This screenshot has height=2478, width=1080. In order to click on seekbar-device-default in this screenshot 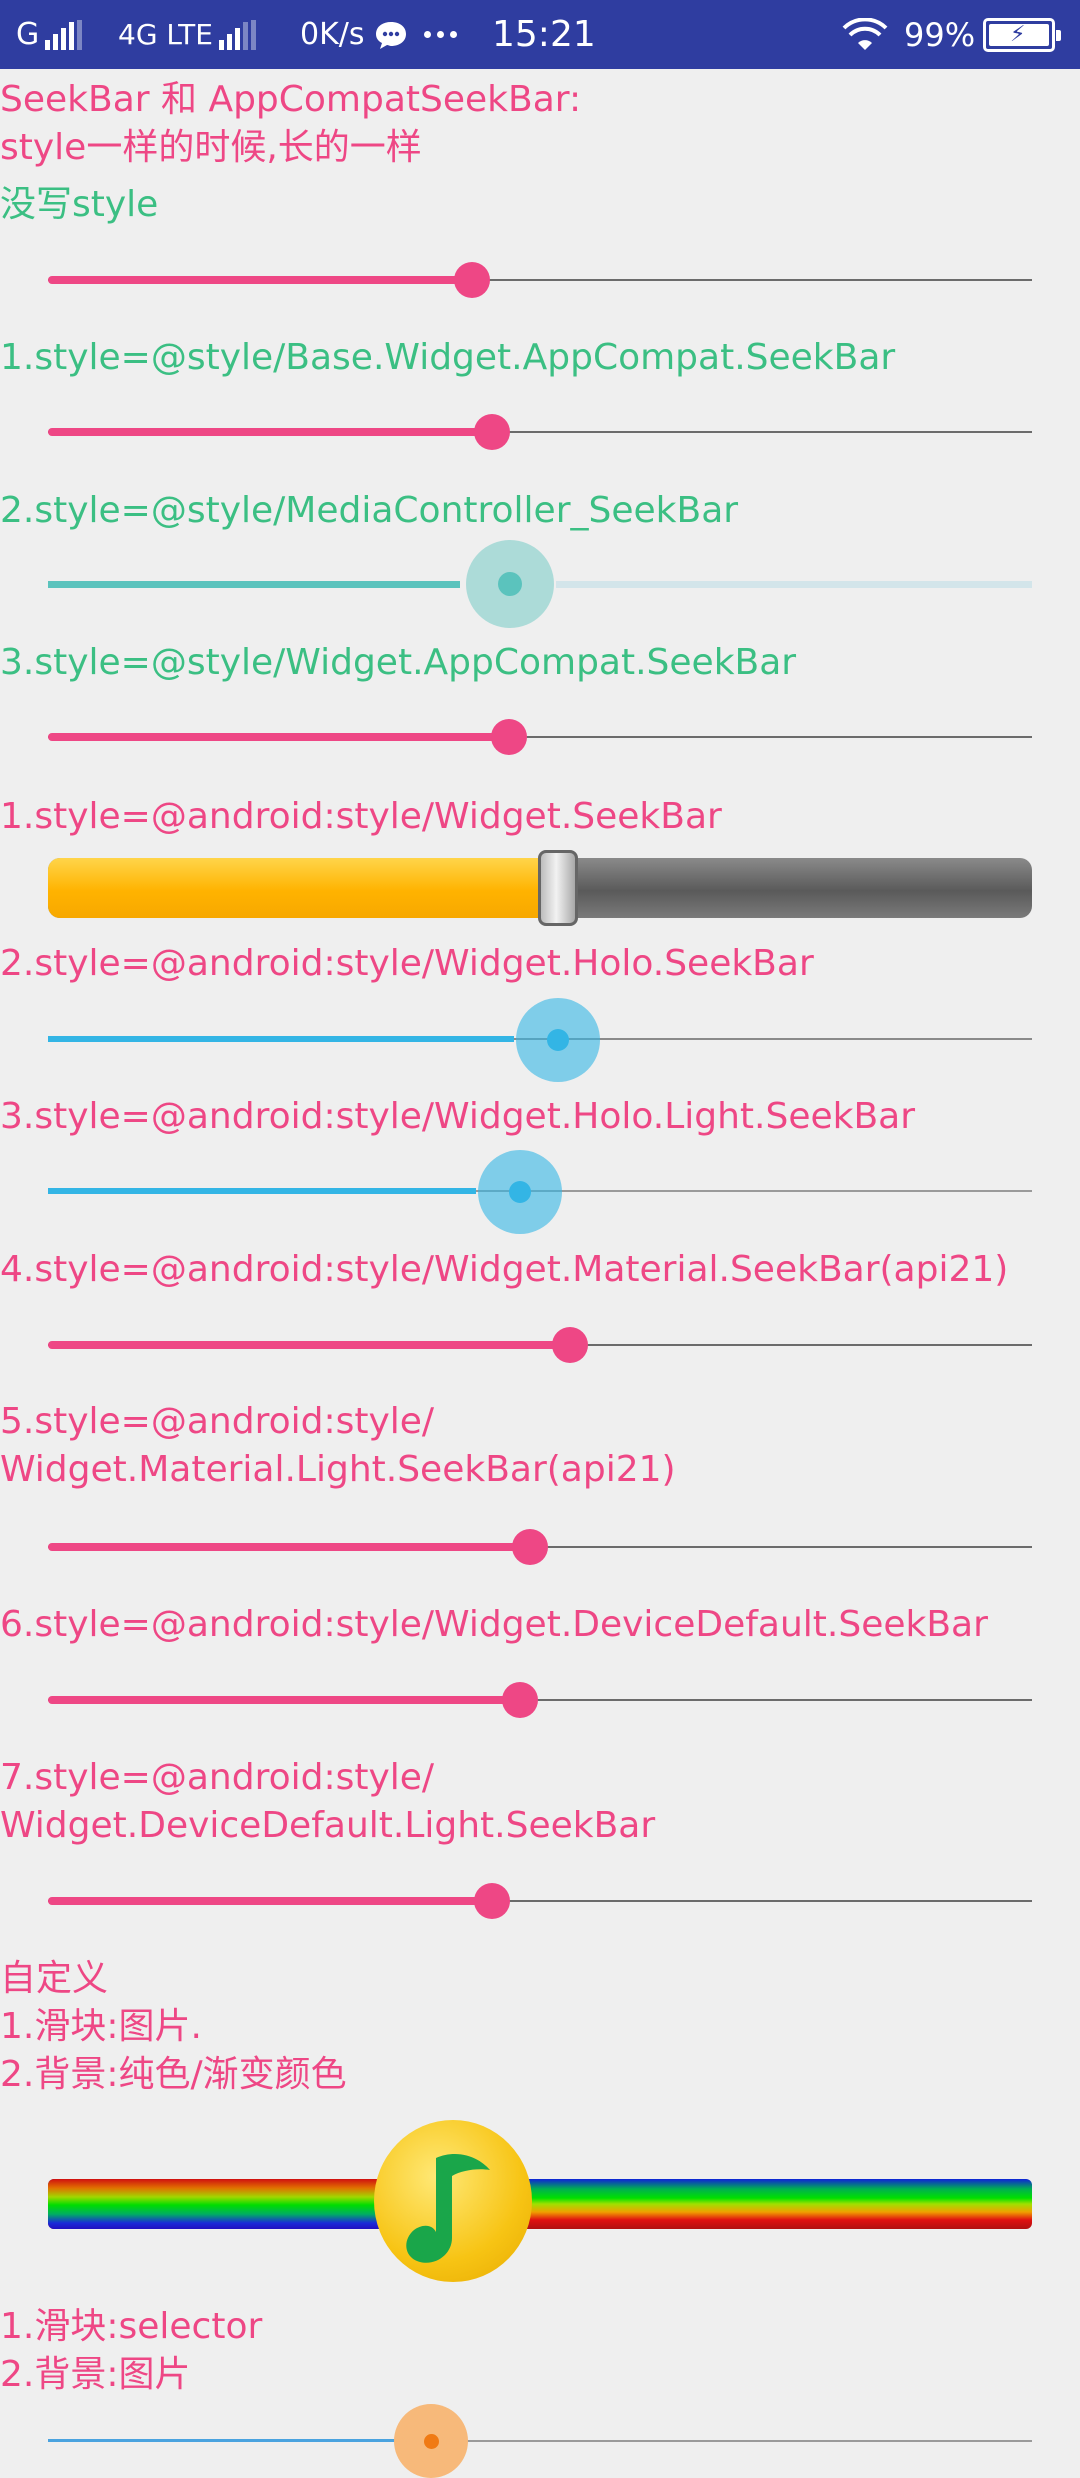, I will do `click(540, 1700)`.